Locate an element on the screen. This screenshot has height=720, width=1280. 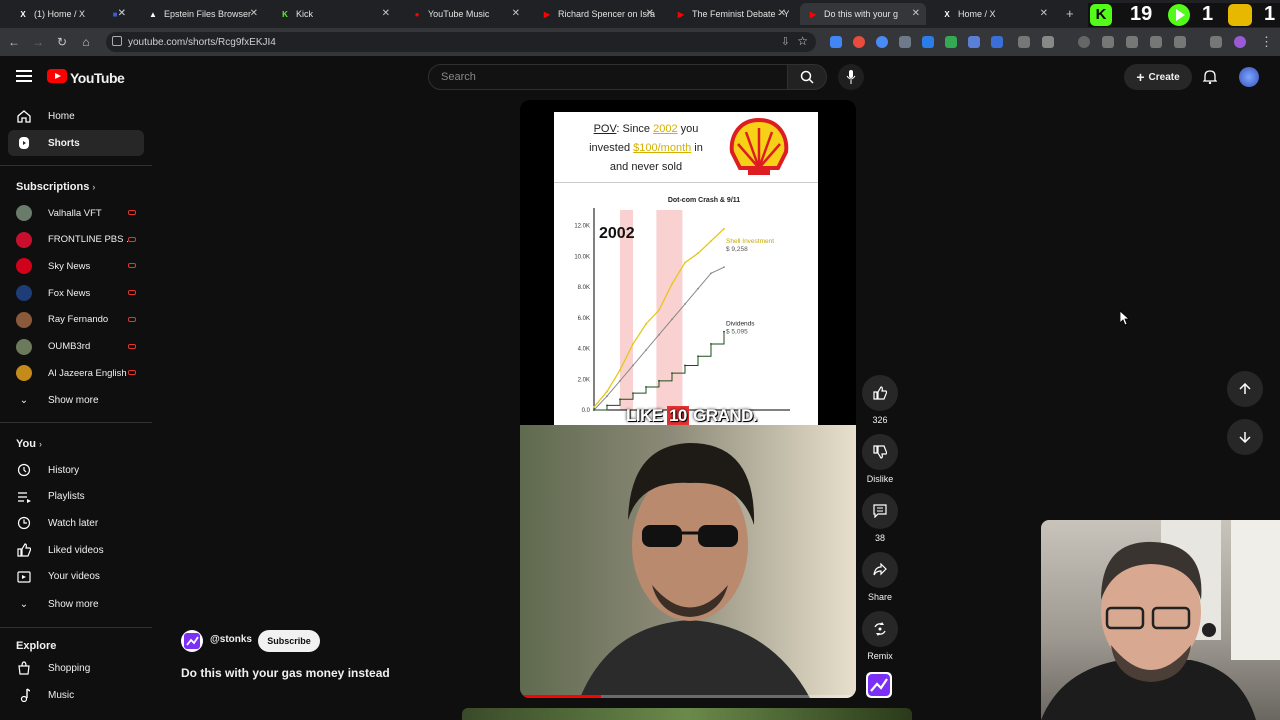
next-short-button is located at coordinates (1245, 437).